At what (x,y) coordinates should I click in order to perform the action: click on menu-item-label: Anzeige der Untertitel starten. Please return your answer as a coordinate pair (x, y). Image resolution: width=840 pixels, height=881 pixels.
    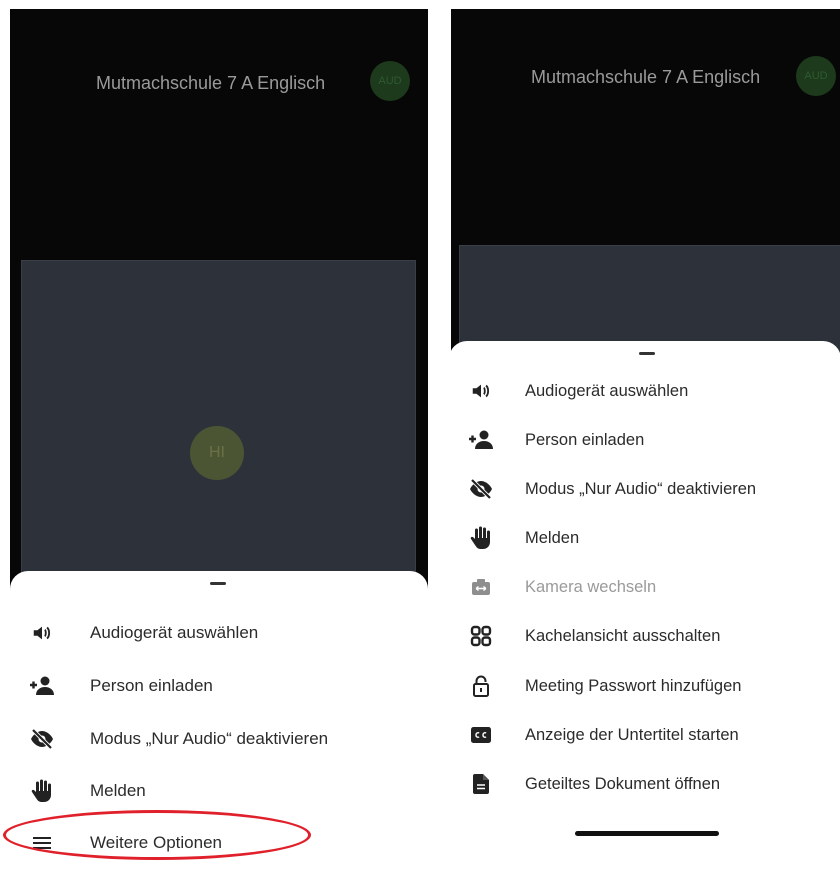
    Looking at the image, I should click on (632, 734).